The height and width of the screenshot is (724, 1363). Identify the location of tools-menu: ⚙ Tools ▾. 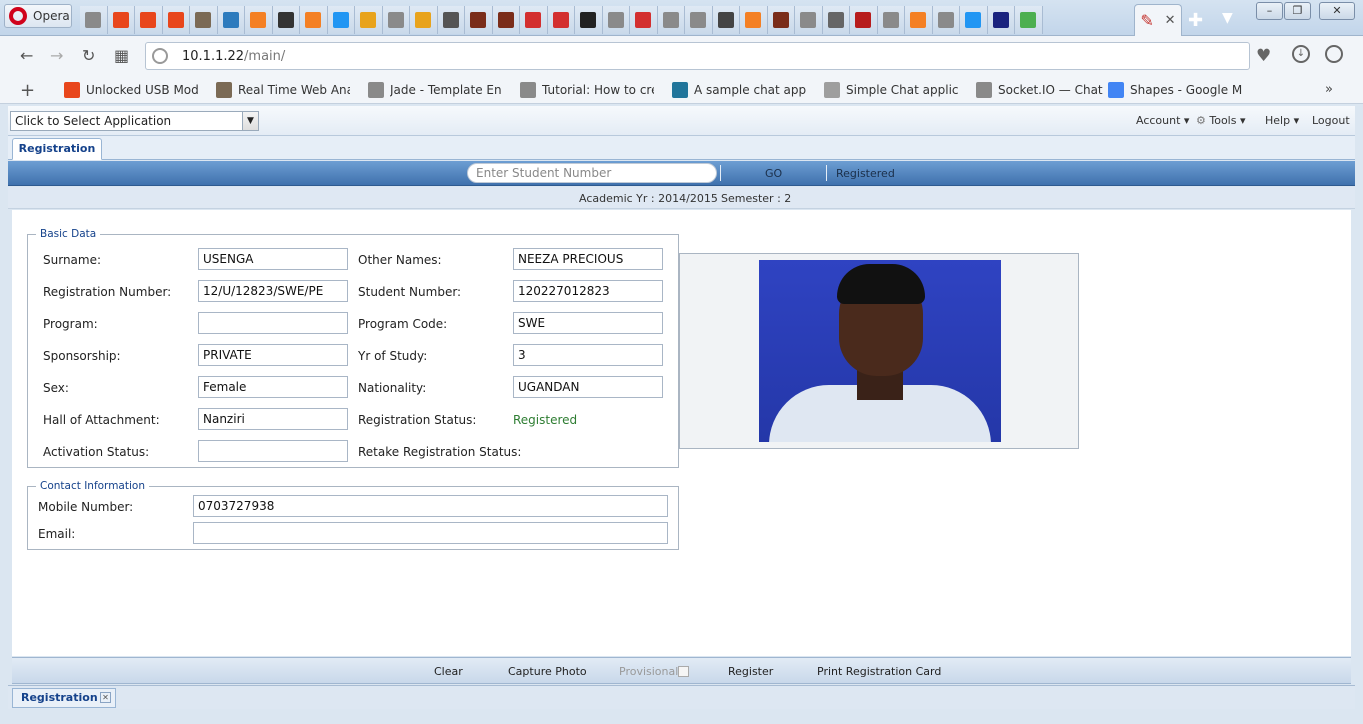
(1221, 120).